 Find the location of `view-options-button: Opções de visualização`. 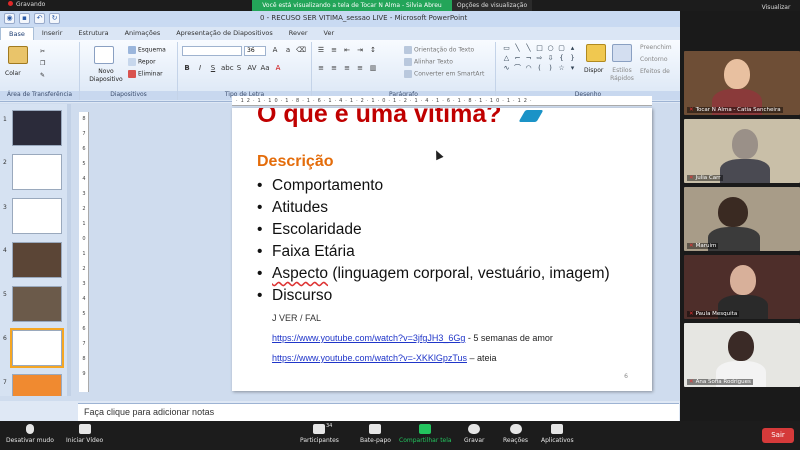

view-options-button: Opções de visualização is located at coordinates (492, 5).